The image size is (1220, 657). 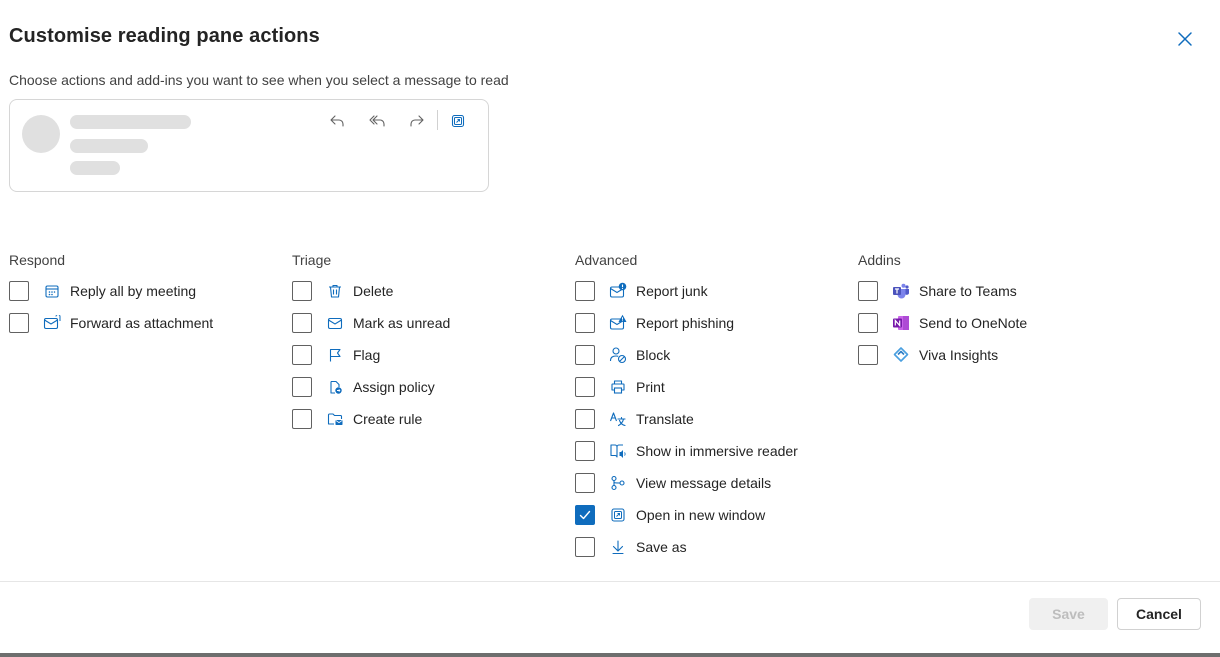 I want to click on calendar-icon, so click(x=52, y=291).